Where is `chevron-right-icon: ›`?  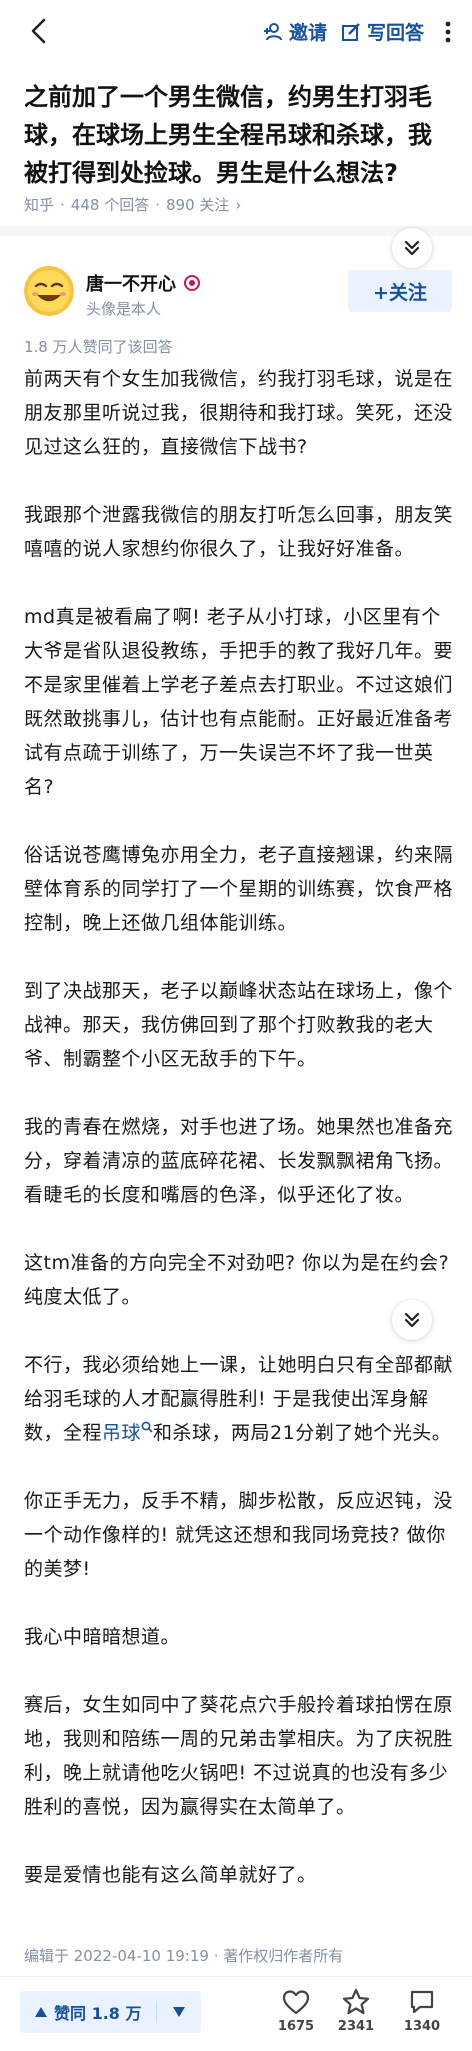
chevron-right-icon: › is located at coordinates (238, 204).